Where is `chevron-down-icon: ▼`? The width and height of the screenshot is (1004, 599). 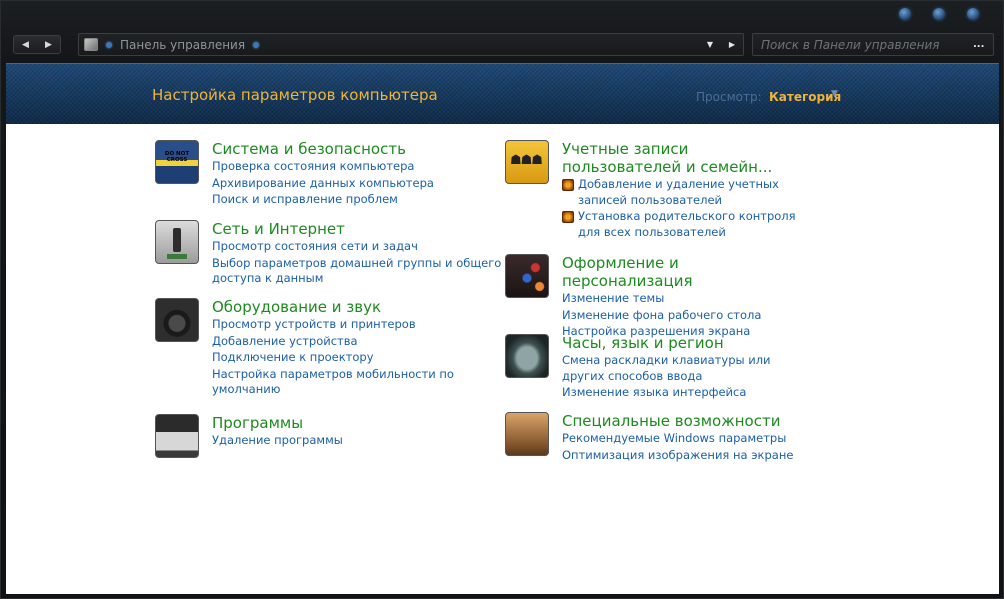 chevron-down-icon: ▼ is located at coordinates (834, 94).